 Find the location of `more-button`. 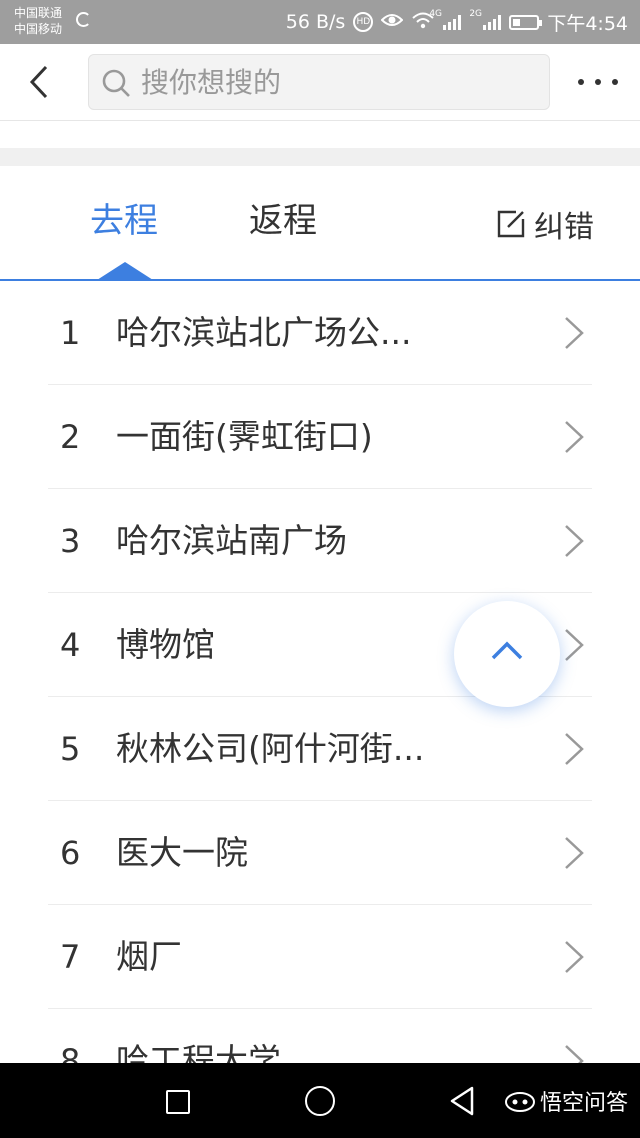

more-button is located at coordinates (598, 82).